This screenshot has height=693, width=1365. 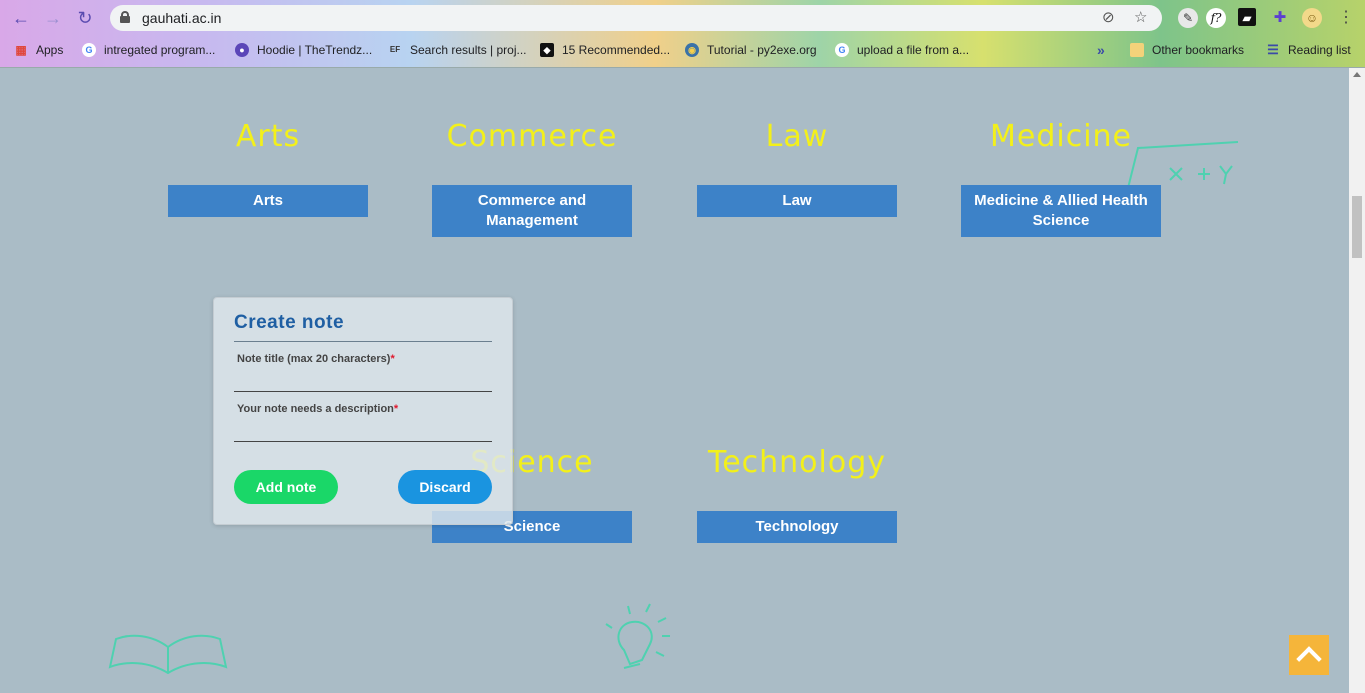 I want to click on law-button: Law, so click(x=797, y=201).